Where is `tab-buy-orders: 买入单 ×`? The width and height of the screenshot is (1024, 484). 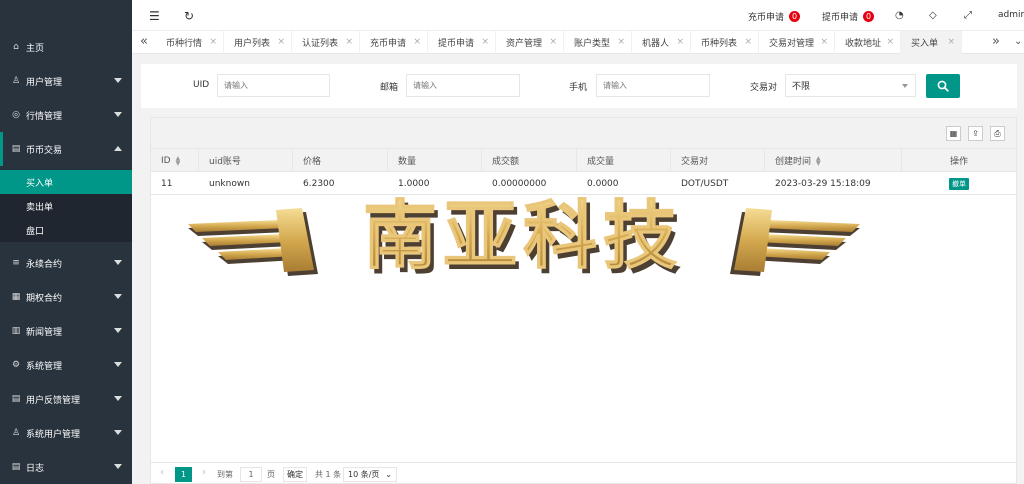 tab-buy-orders: 买入单 × is located at coordinates (931, 42).